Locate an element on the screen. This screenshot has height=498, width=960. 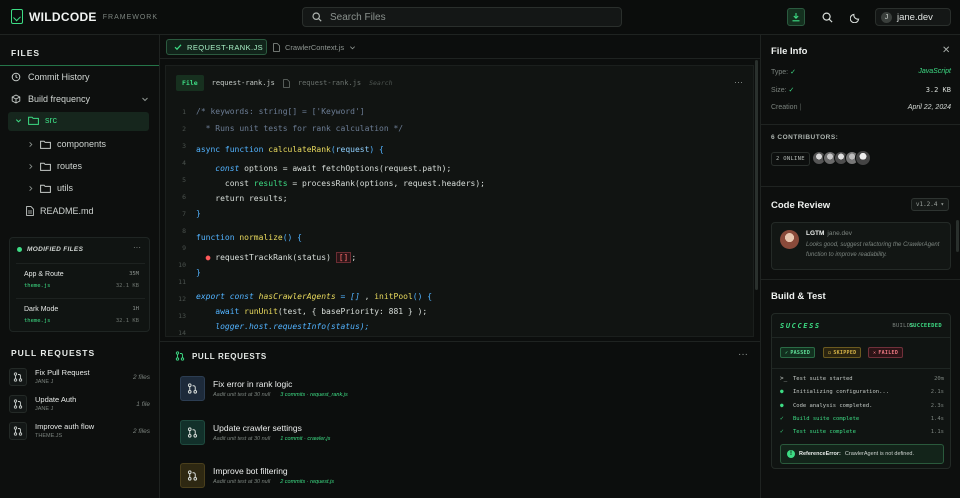
user-menu: J jane.dev is located at coordinates (913, 17).